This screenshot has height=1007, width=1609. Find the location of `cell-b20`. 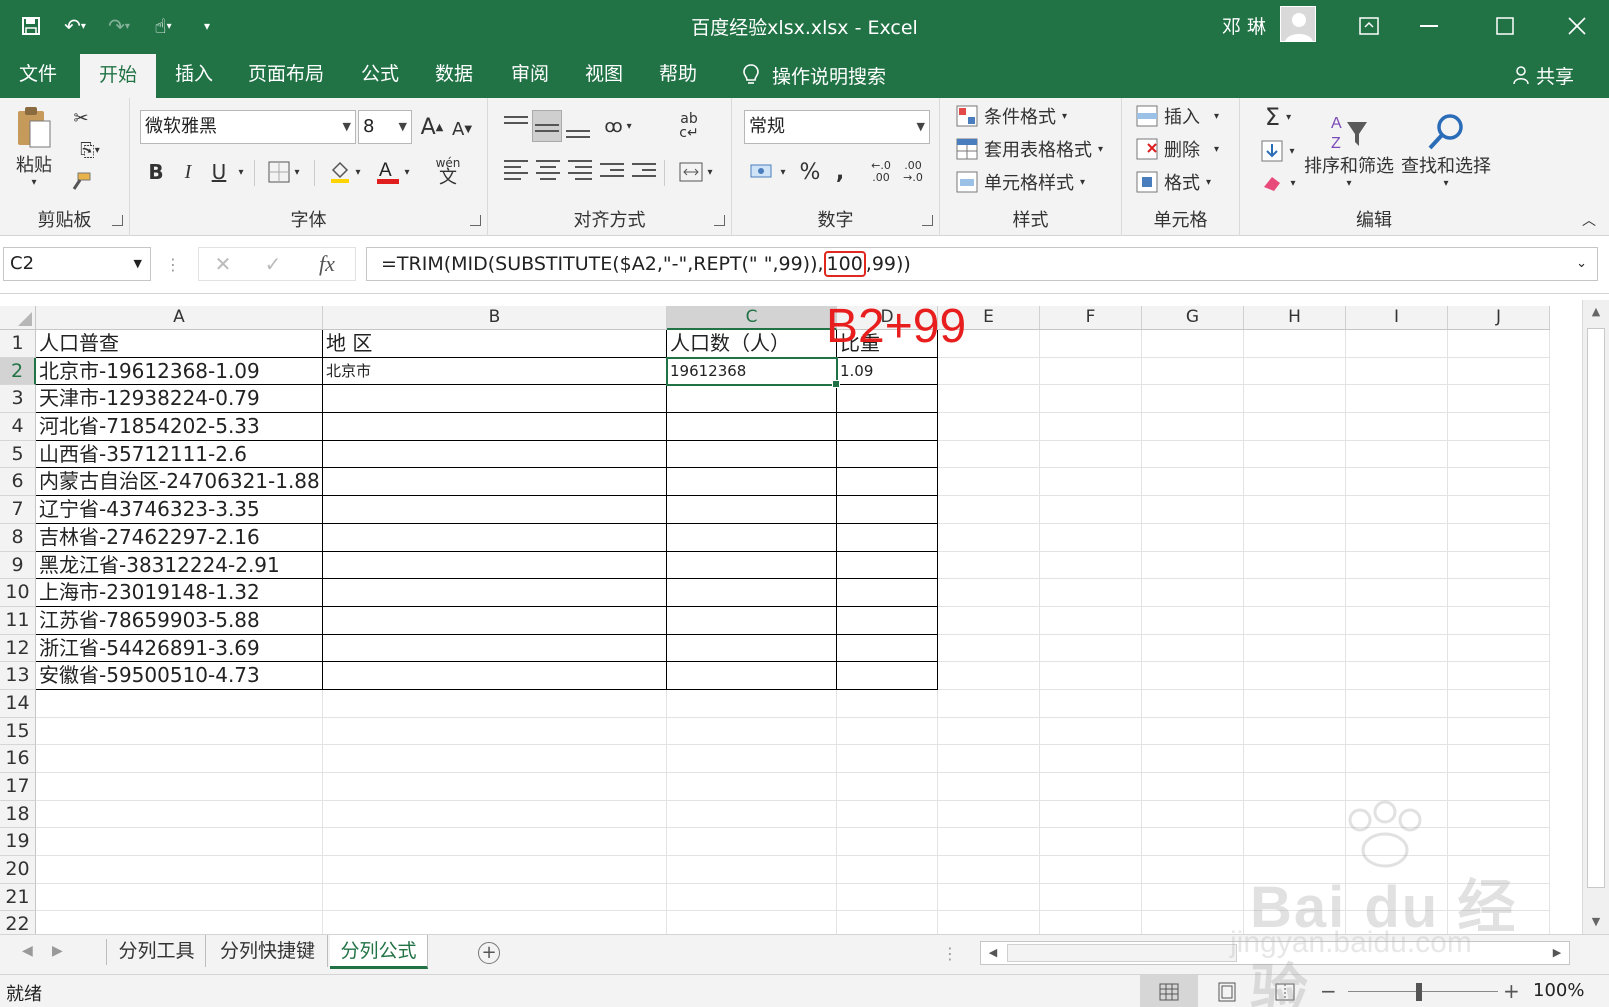

cell-b20 is located at coordinates (495, 870).